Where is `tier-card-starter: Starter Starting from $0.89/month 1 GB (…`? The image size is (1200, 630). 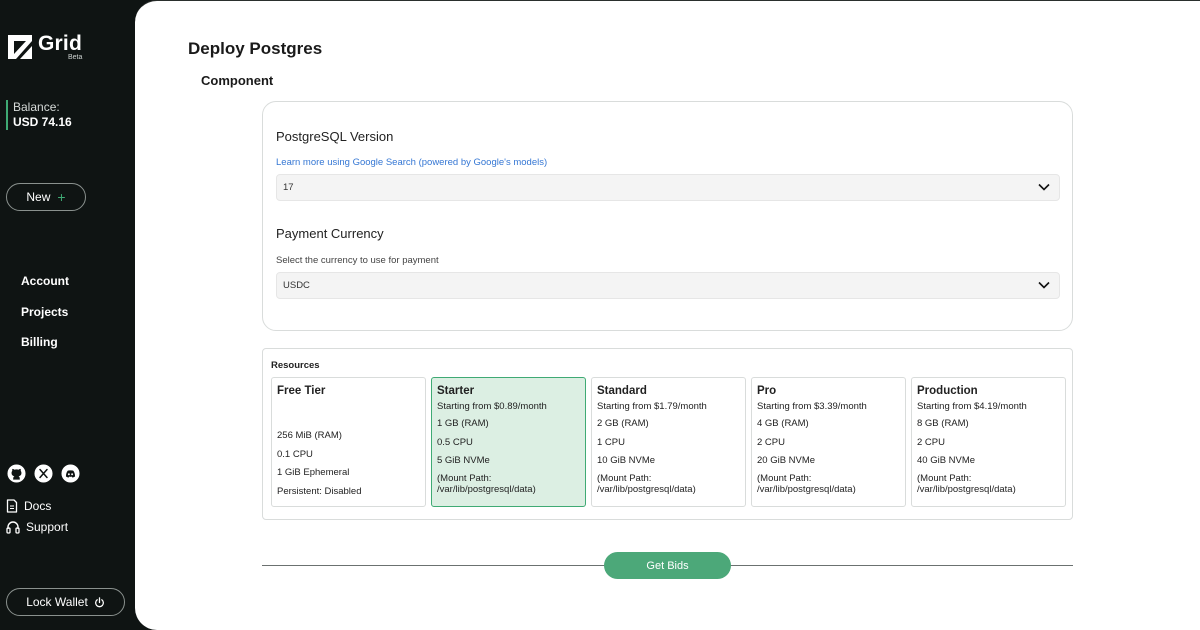 tier-card-starter: Starter Starting from $0.89/month 1 GB (… is located at coordinates (508, 442).